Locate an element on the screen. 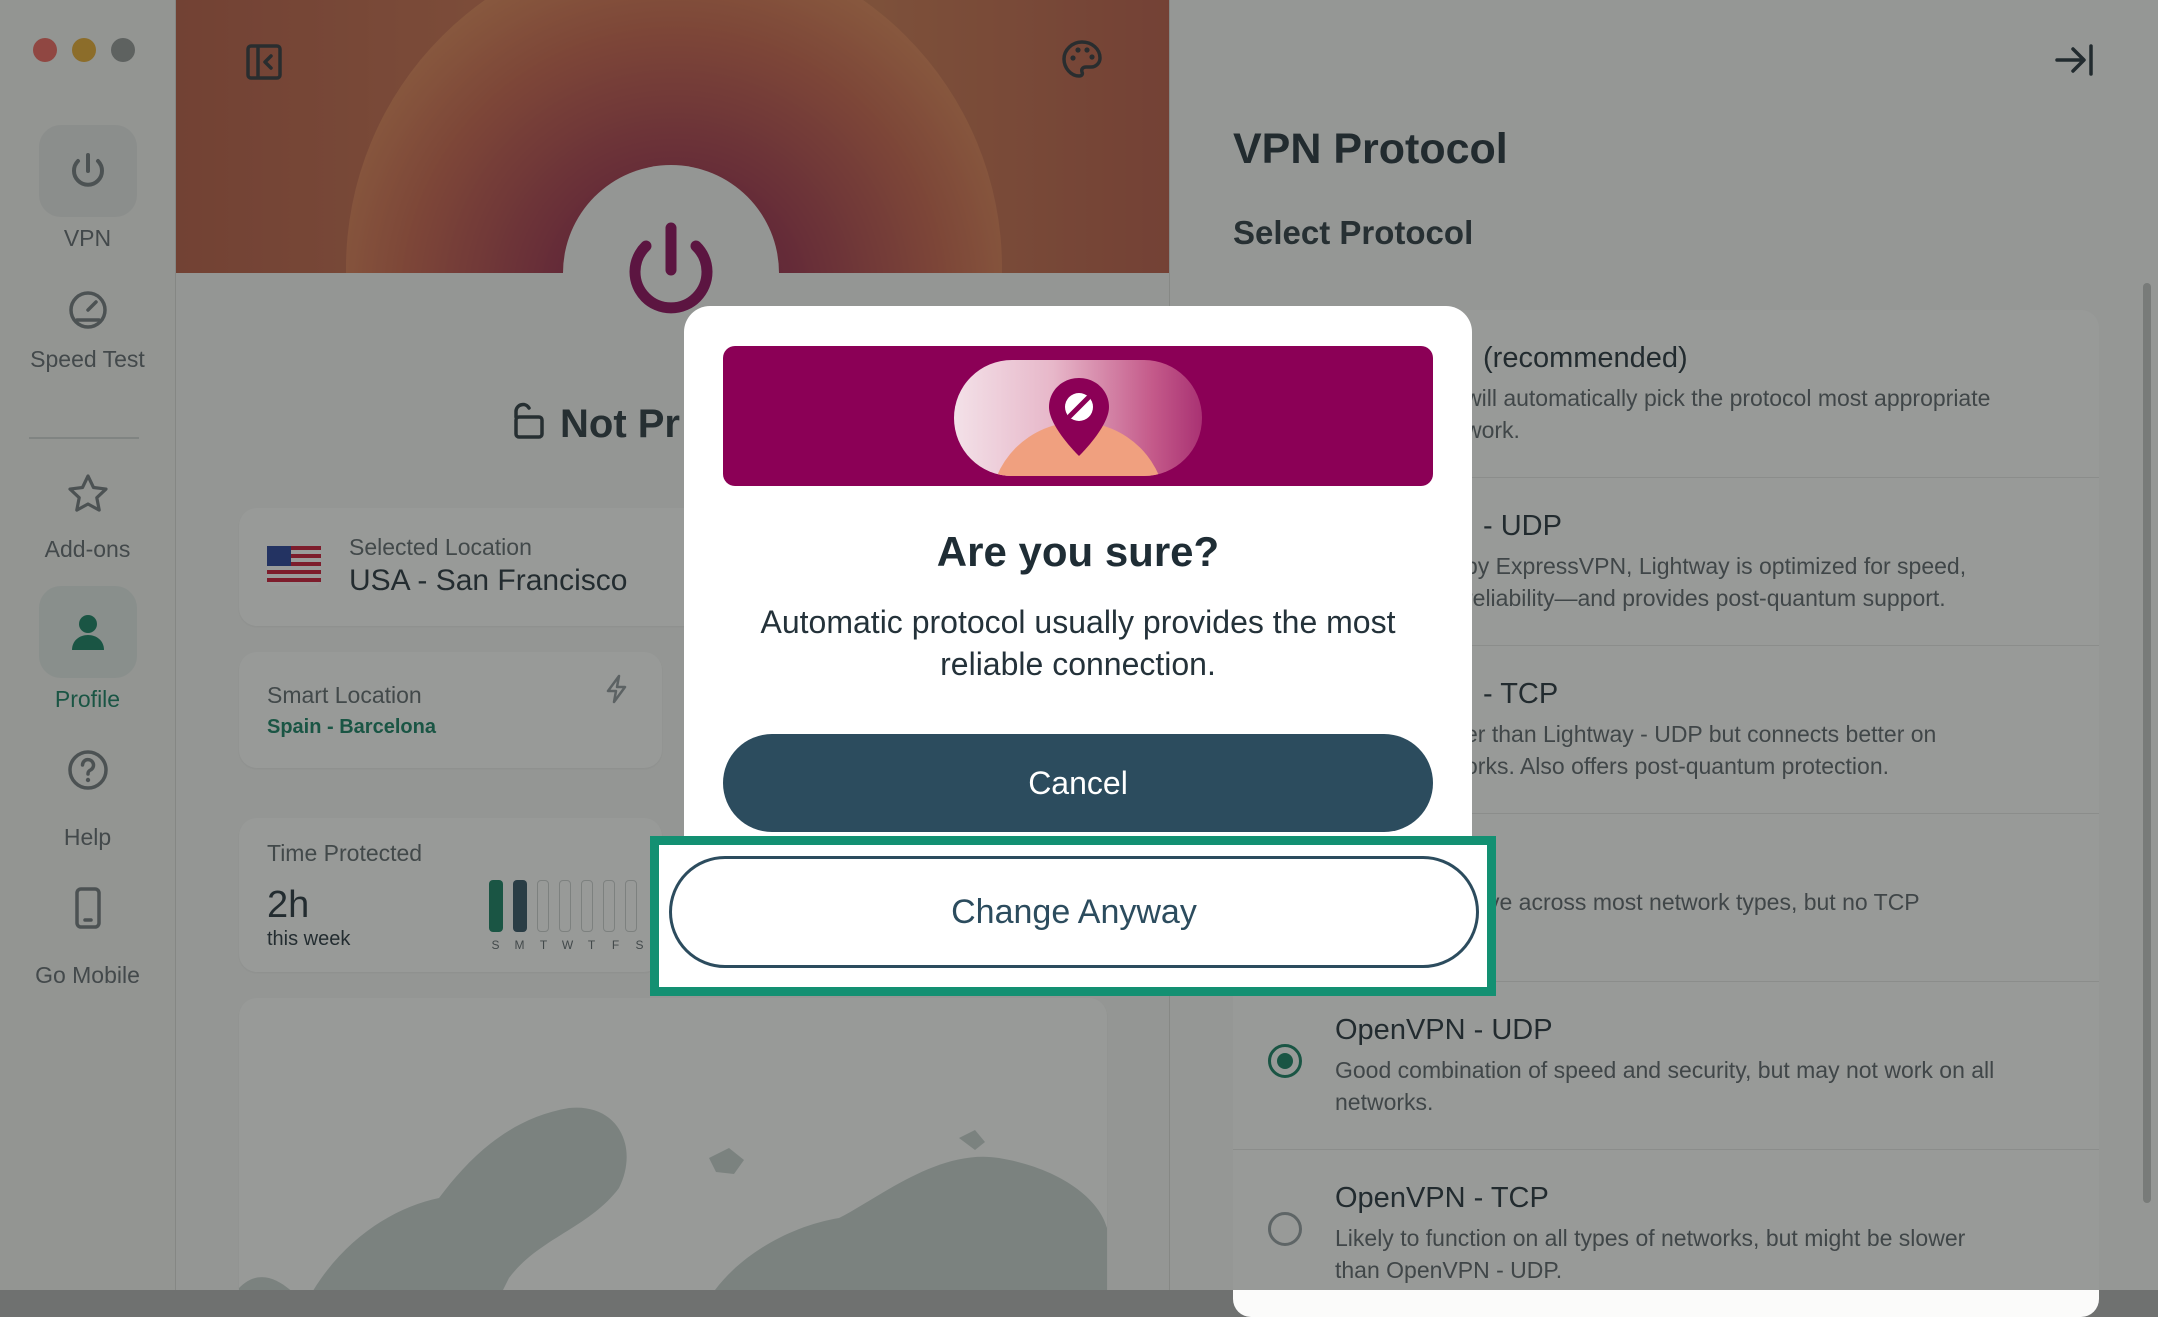  dialog-illustration is located at coordinates (1078, 418).